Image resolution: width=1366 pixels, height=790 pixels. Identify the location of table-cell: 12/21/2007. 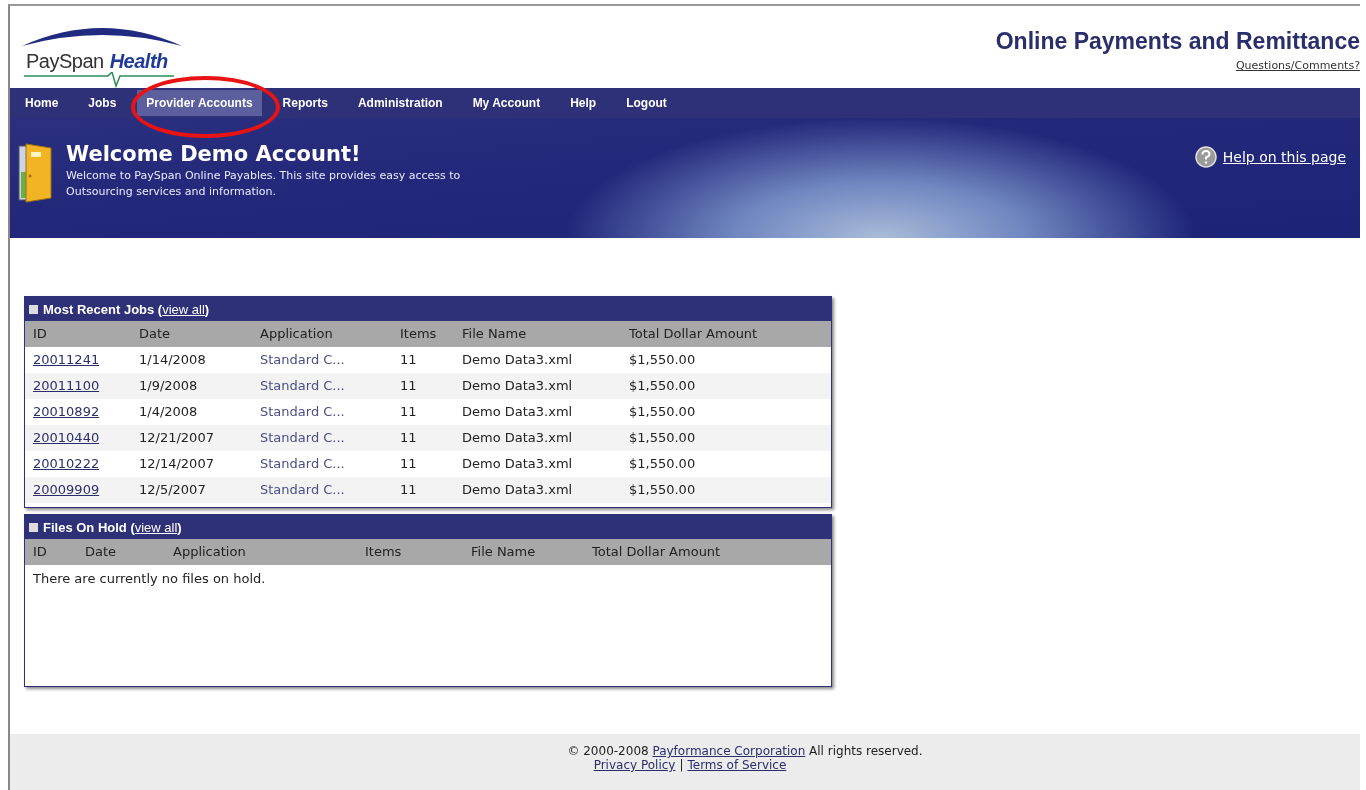
(191, 438).